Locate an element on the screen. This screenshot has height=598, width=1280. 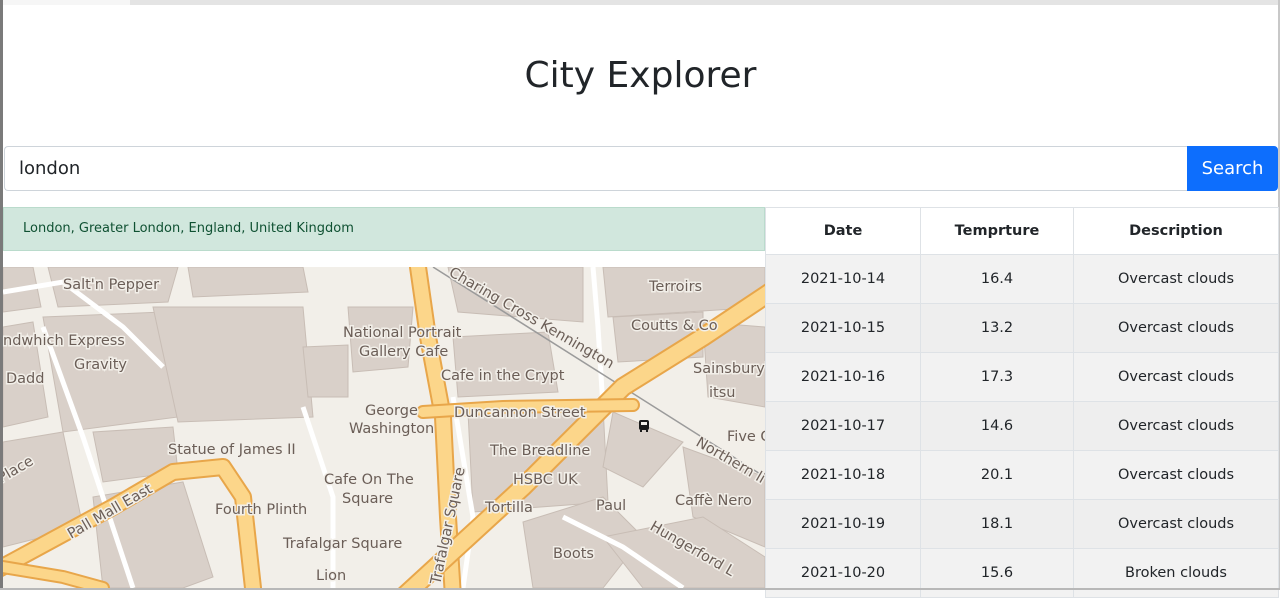
table-header-row: Date Temprture Description is located at coordinates (1022, 231).